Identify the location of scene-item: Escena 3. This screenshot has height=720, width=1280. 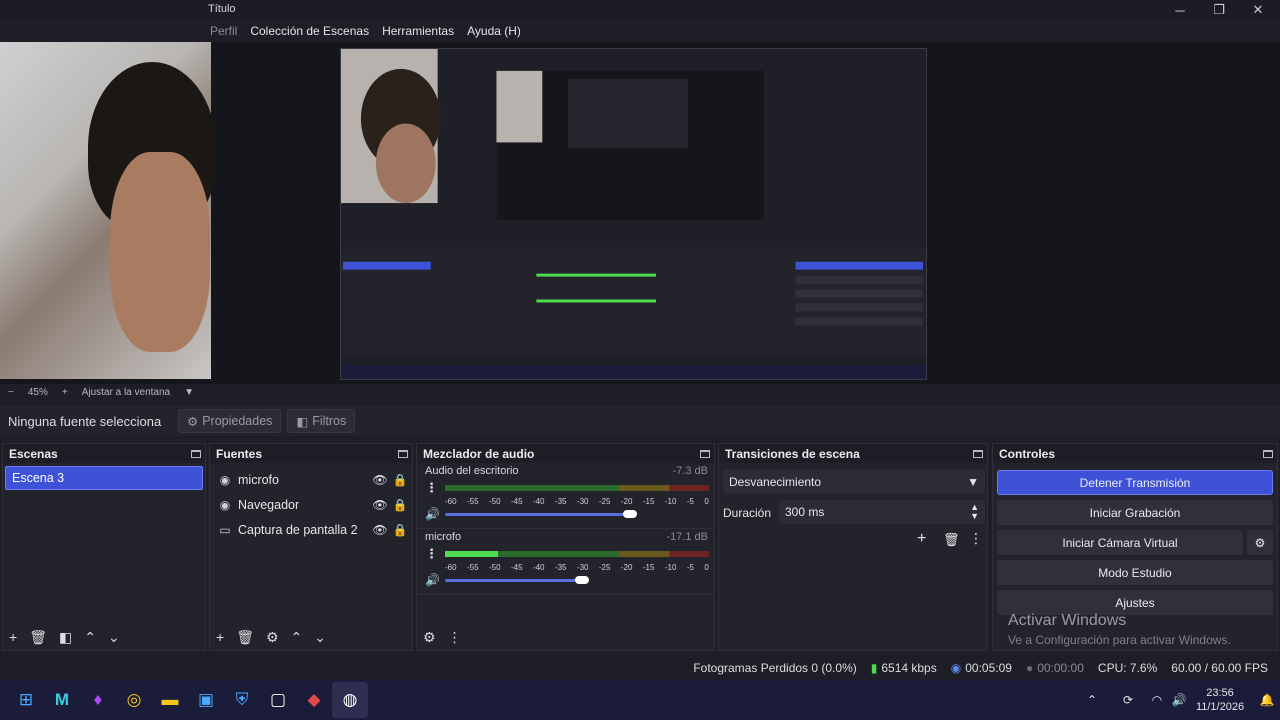
(104, 478).